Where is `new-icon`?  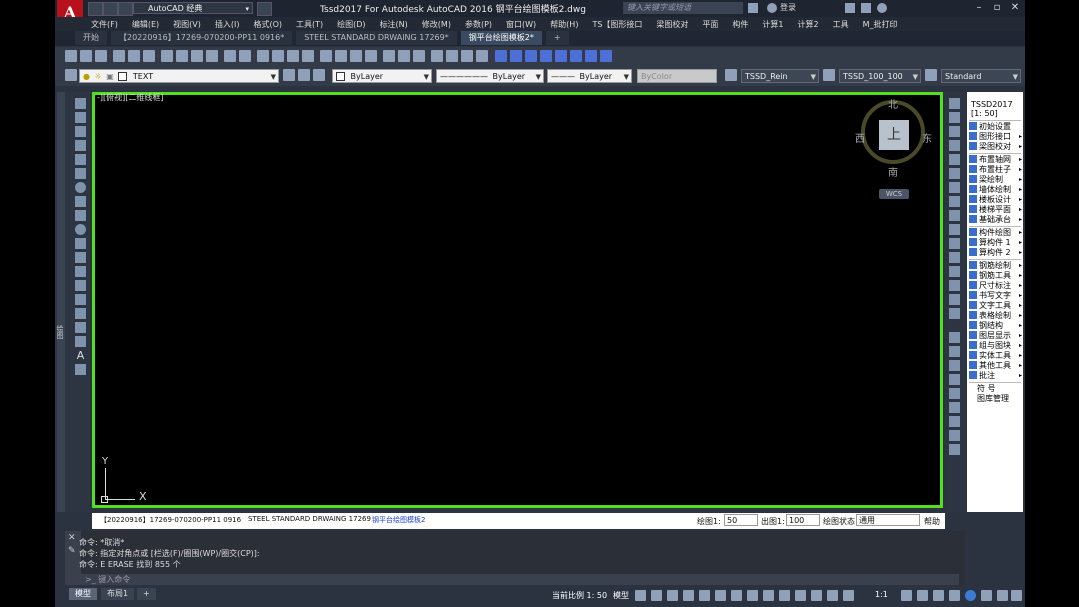 new-icon is located at coordinates (71, 56).